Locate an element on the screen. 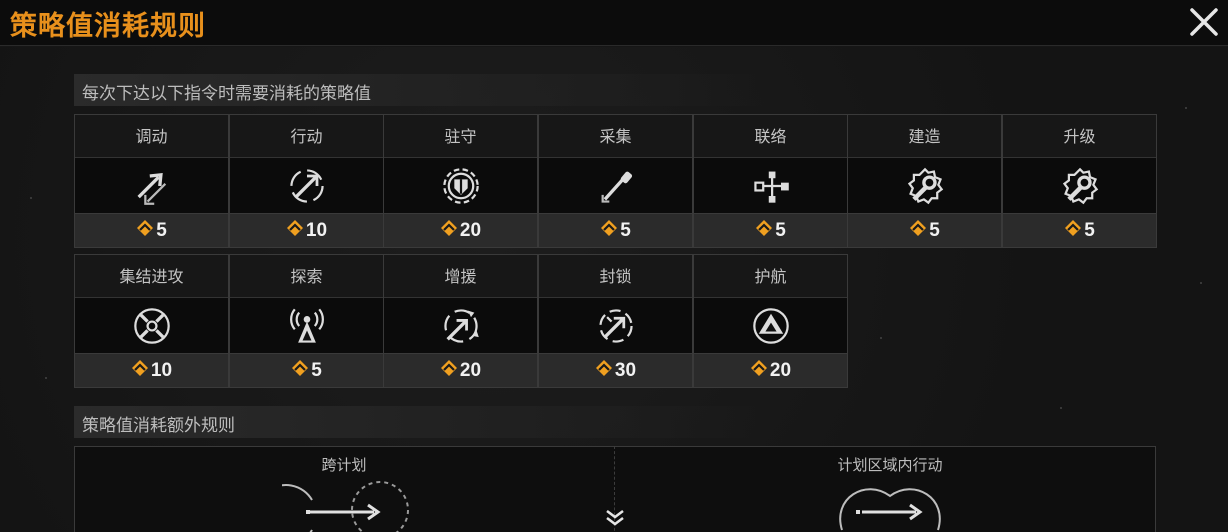 Image resolution: width=1228 pixels, height=532 pixels. command-label: 增援 is located at coordinates (460, 276).